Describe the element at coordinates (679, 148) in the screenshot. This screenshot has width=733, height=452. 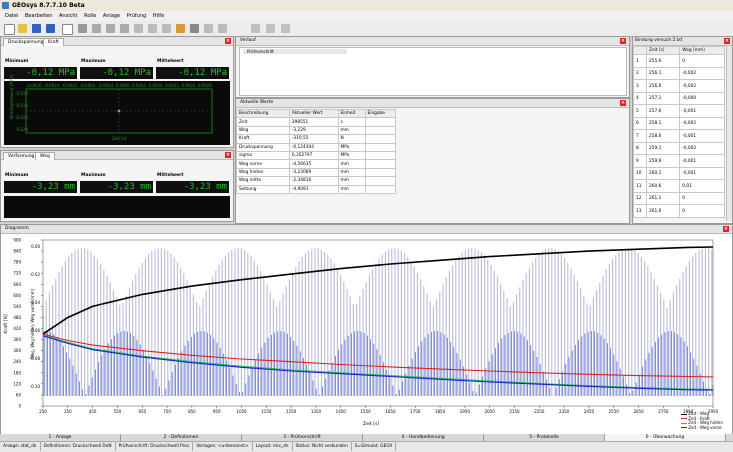
I see `table-row: 8 259,1 -0,002` at that location.